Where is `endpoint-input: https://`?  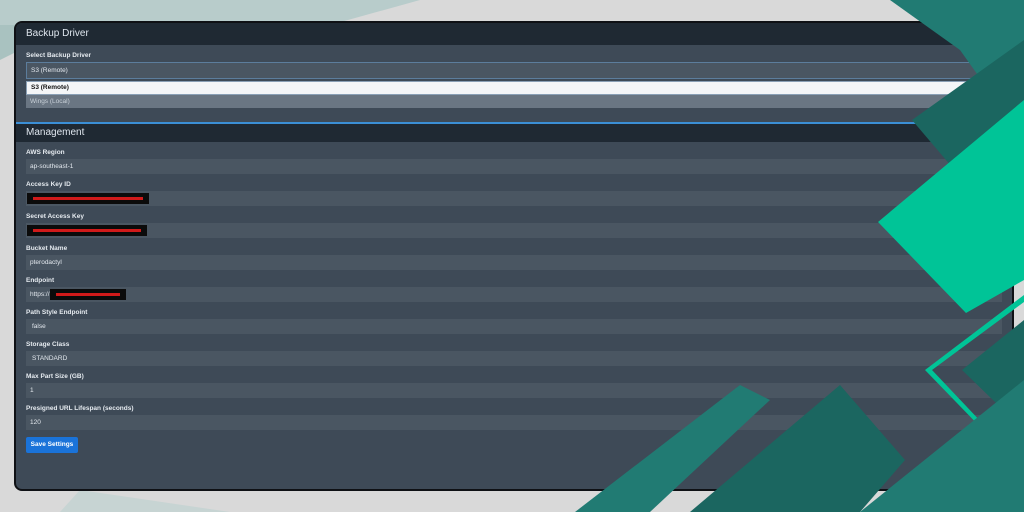
endpoint-input: https:// is located at coordinates (514, 294).